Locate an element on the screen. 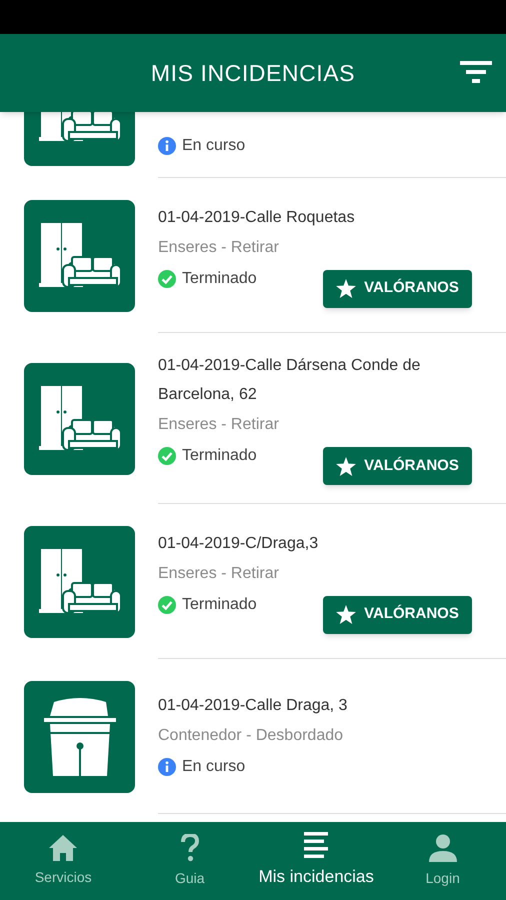 This screenshot has height=900, width=506. nav-tab: Guia is located at coordinates (189, 861).